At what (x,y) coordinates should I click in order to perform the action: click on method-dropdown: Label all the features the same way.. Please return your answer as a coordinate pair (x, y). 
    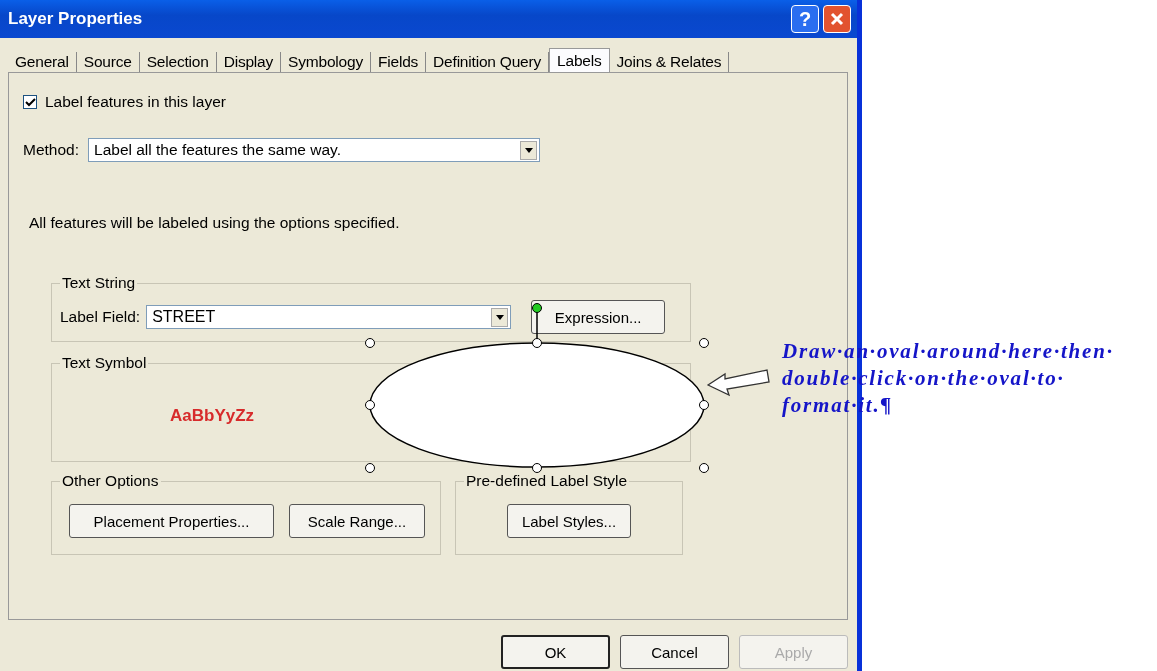
    Looking at the image, I should click on (314, 150).